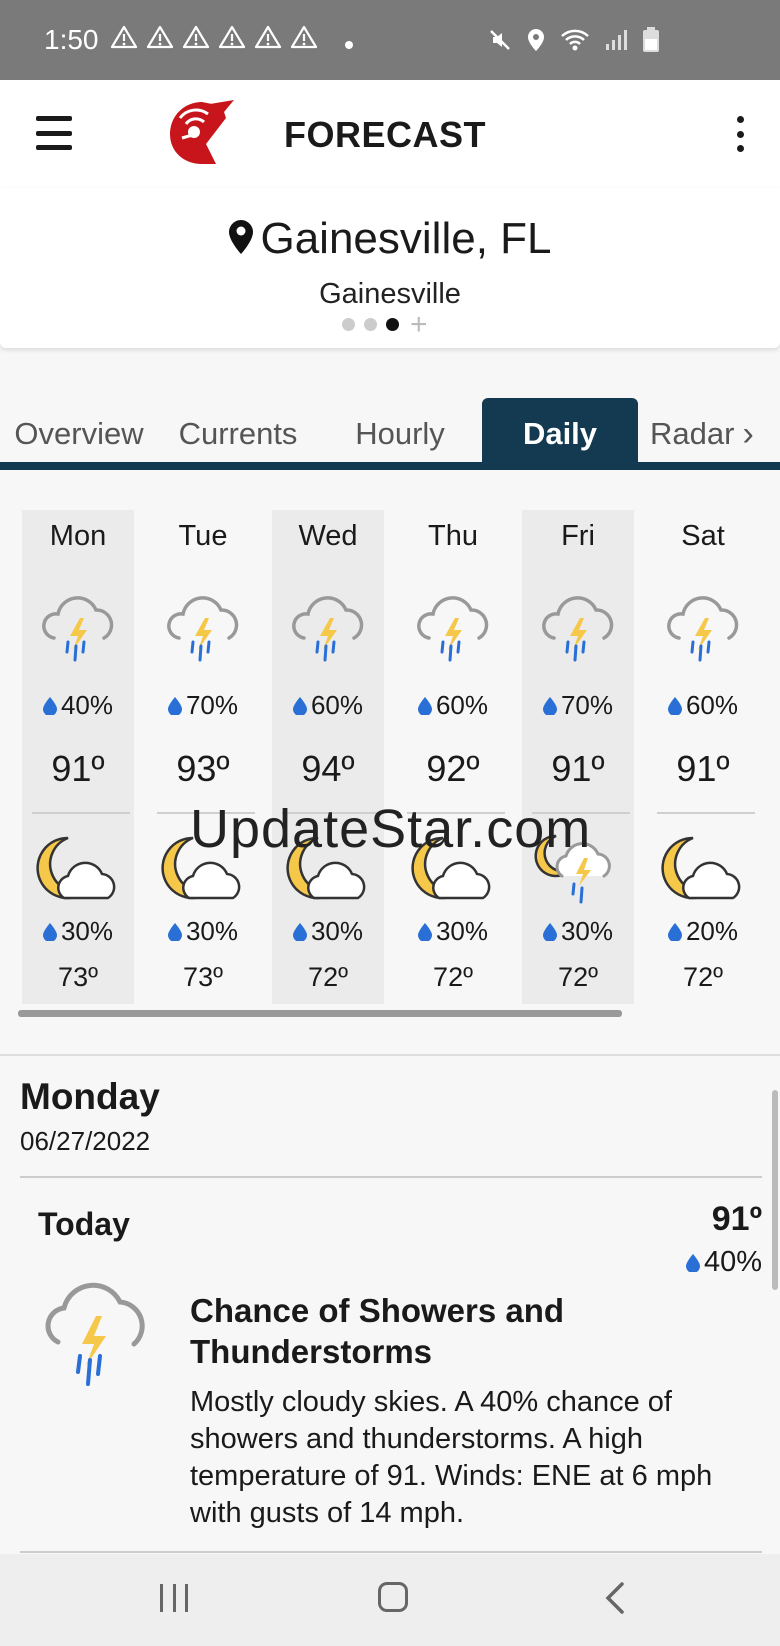  I want to click on status-warnings, so click(231, 40).